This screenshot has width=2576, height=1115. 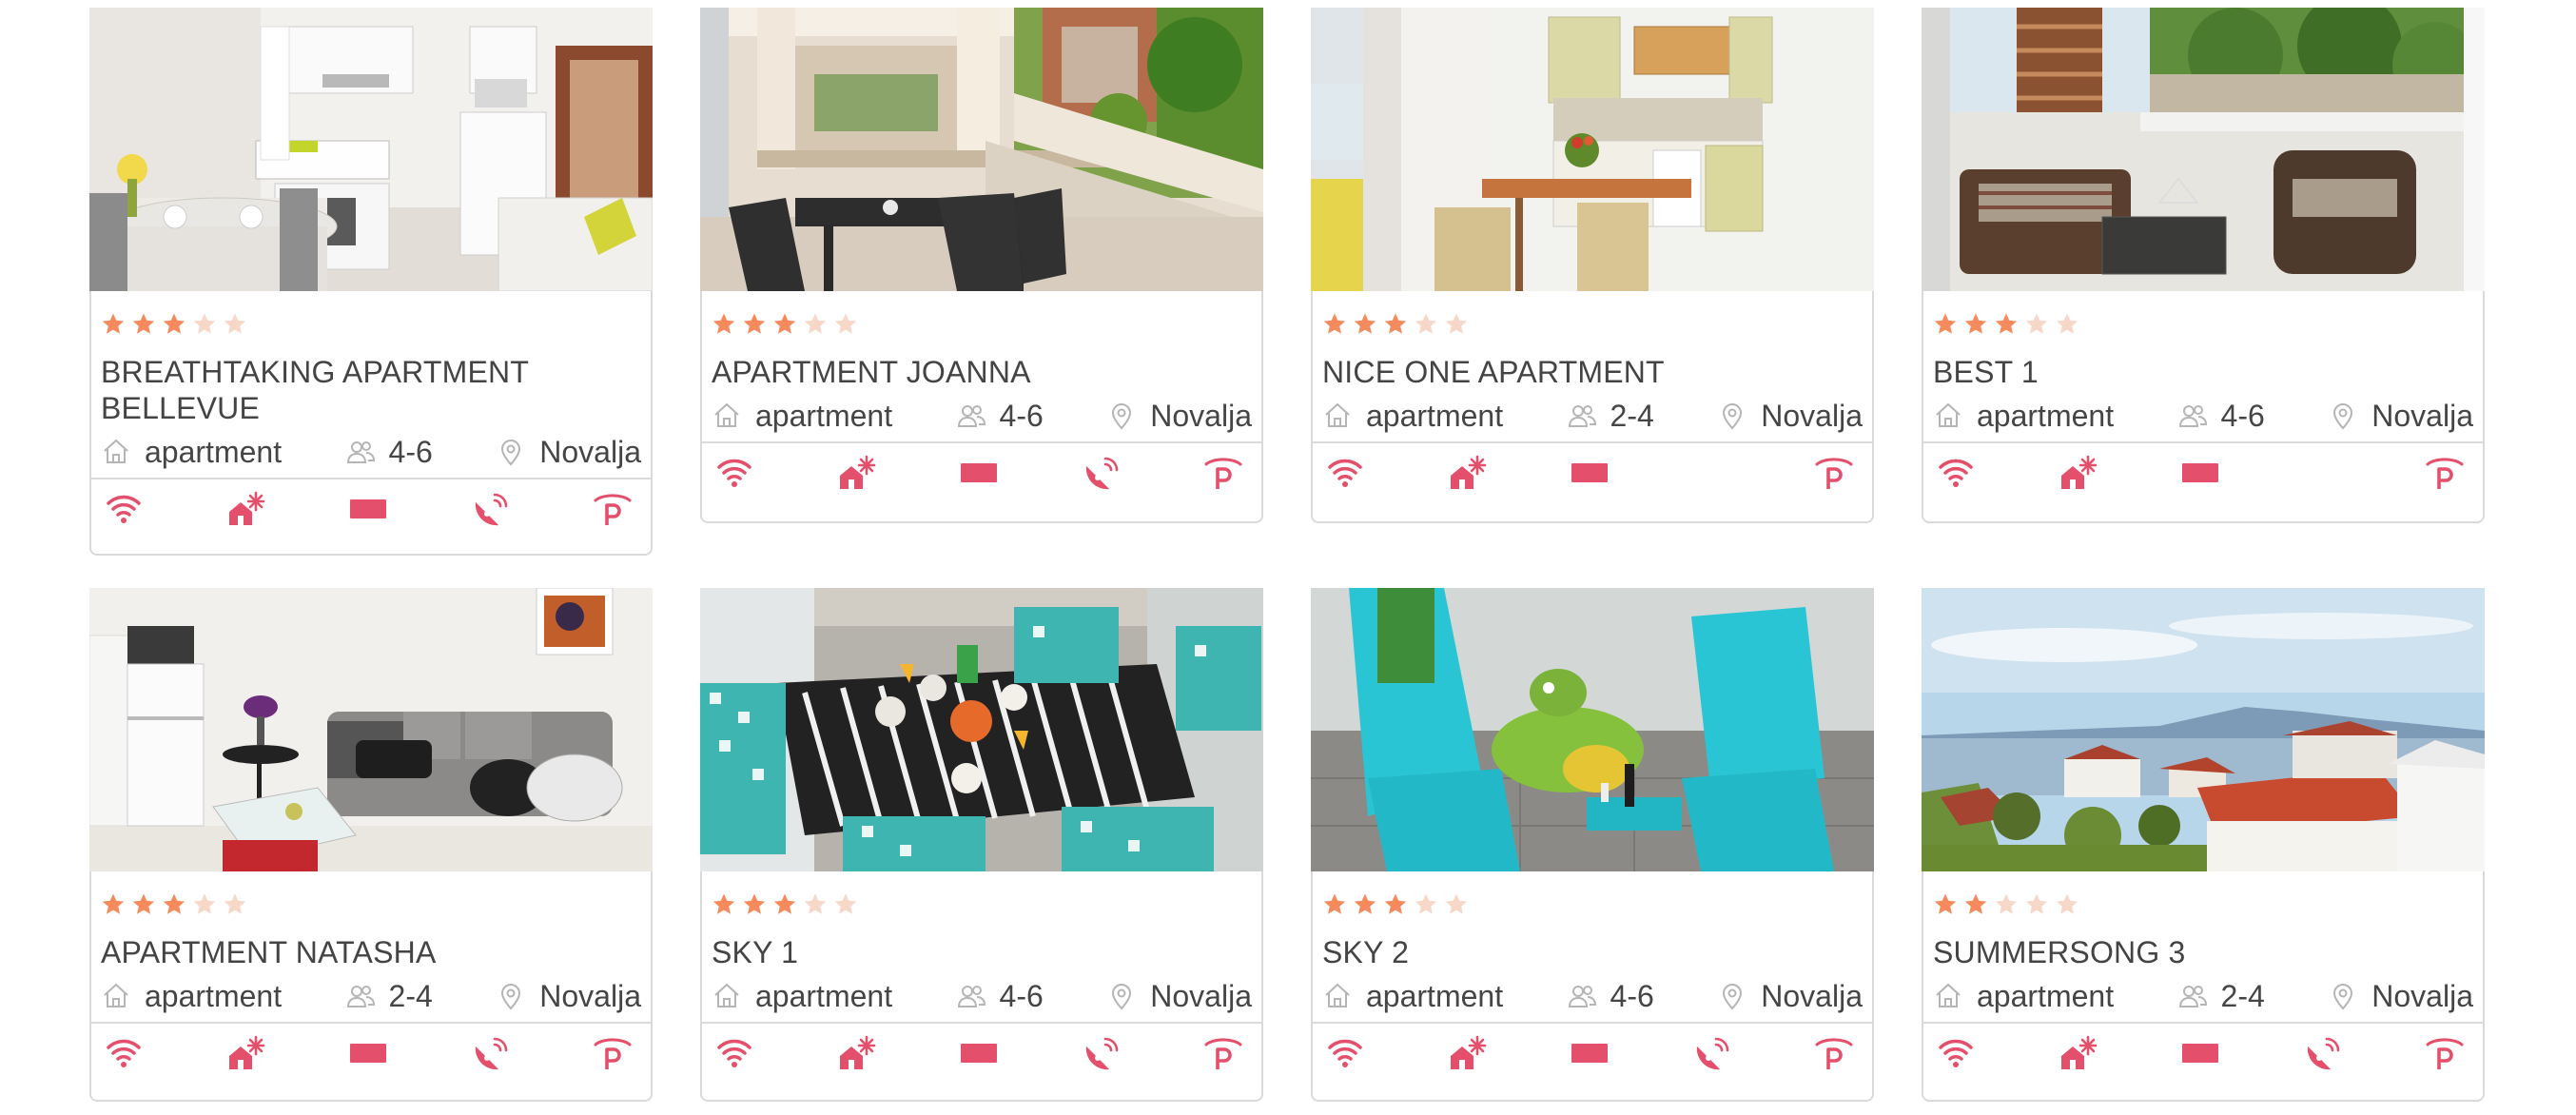 What do you see at coordinates (569, 997) in the screenshot?
I see `location: Novalja` at bounding box center [569, 997].